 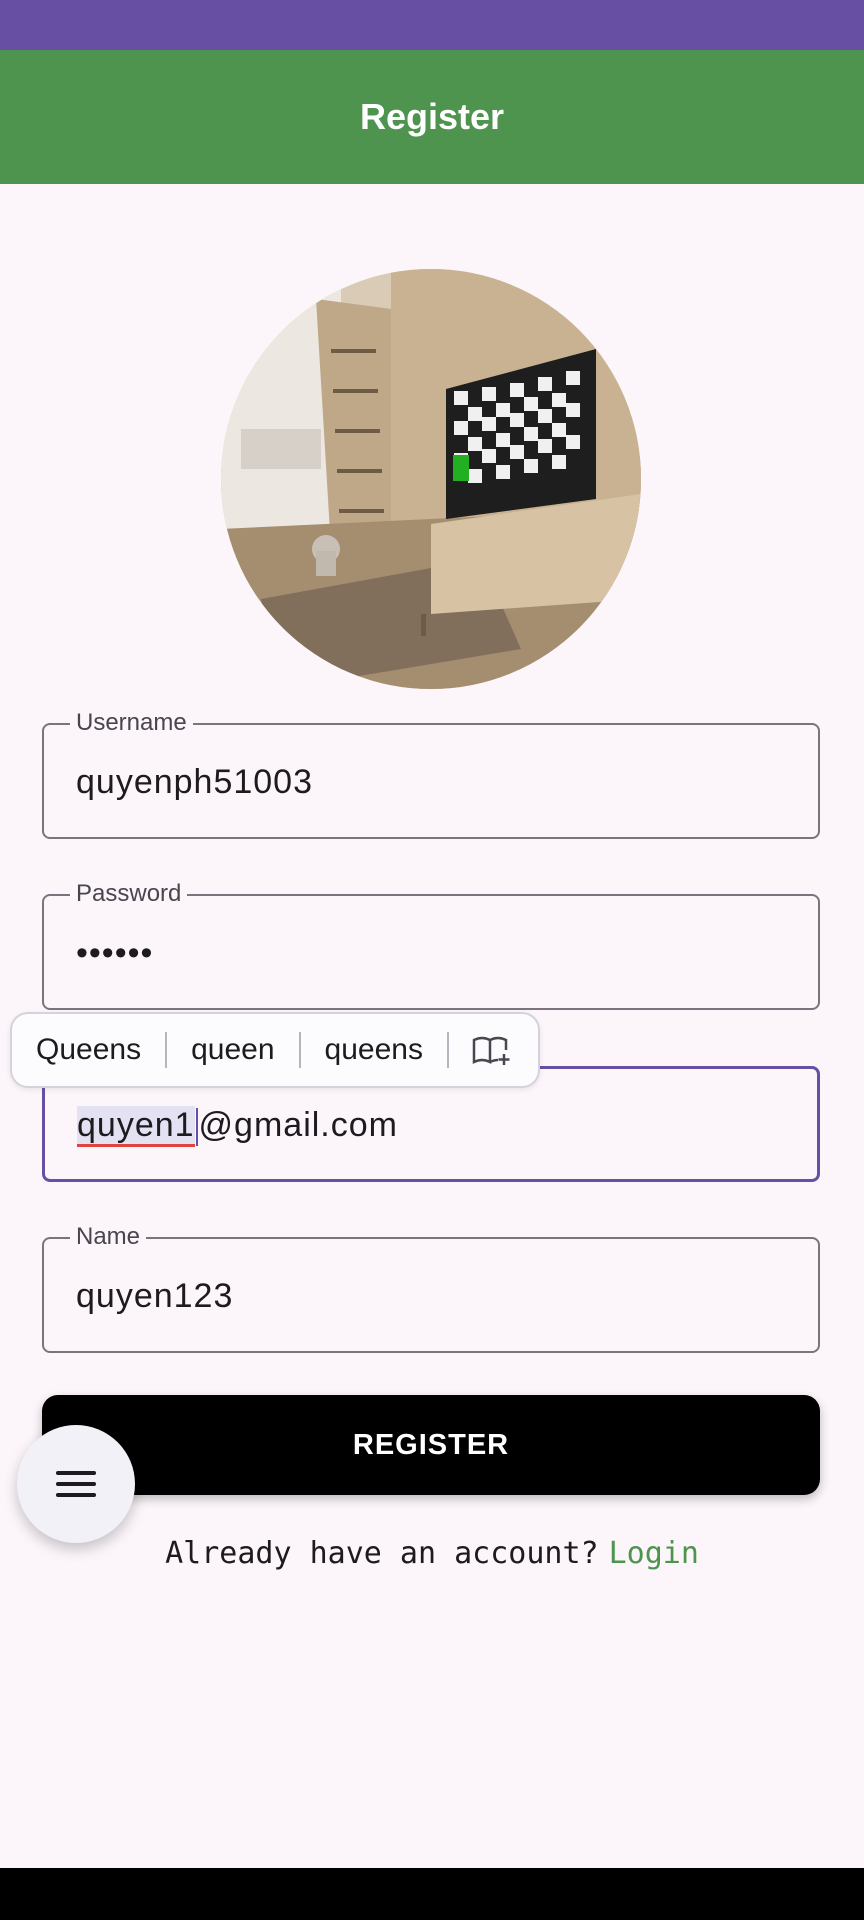 What do you see at coordinates (108, 1237) in the screenshot?
I see `name-label: Name` at bounding box center [108, 1237].